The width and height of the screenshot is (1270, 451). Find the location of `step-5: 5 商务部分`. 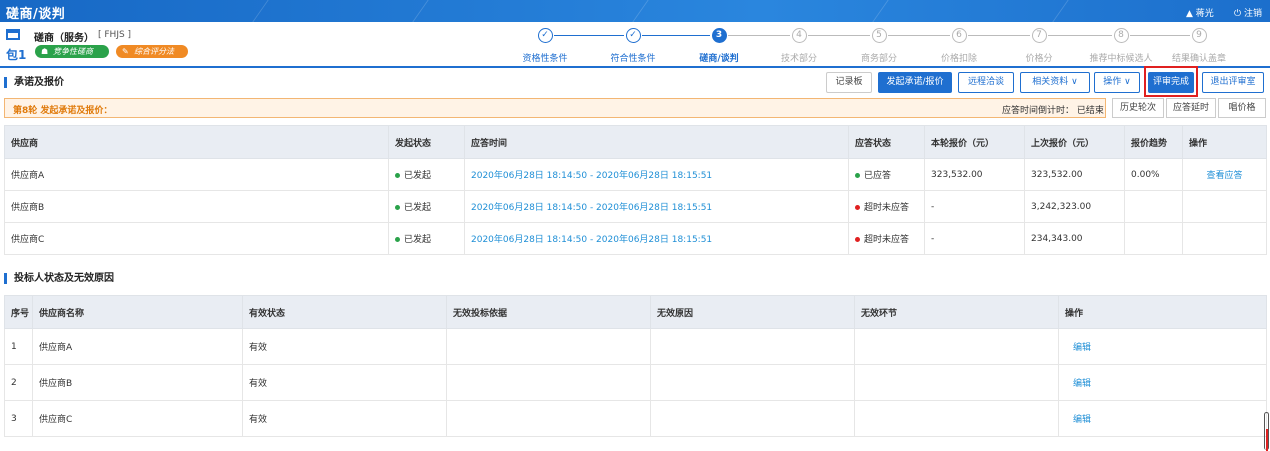

step-5: 5 商务部分 is located at coordinates (879, 46).